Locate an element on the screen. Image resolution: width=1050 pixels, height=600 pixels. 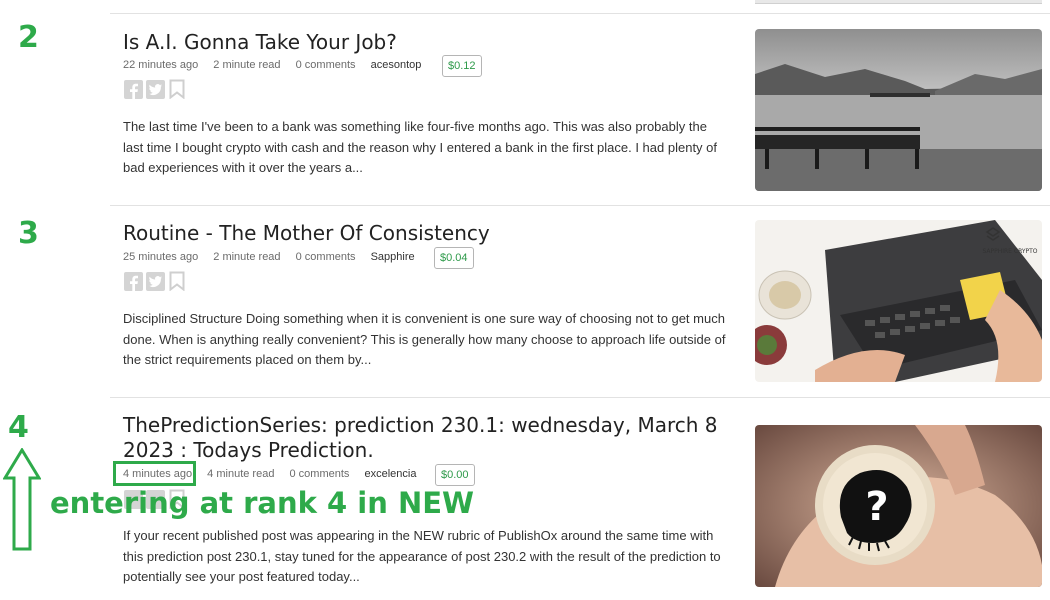
post-thumbnail is located at coordinates (898, 110).